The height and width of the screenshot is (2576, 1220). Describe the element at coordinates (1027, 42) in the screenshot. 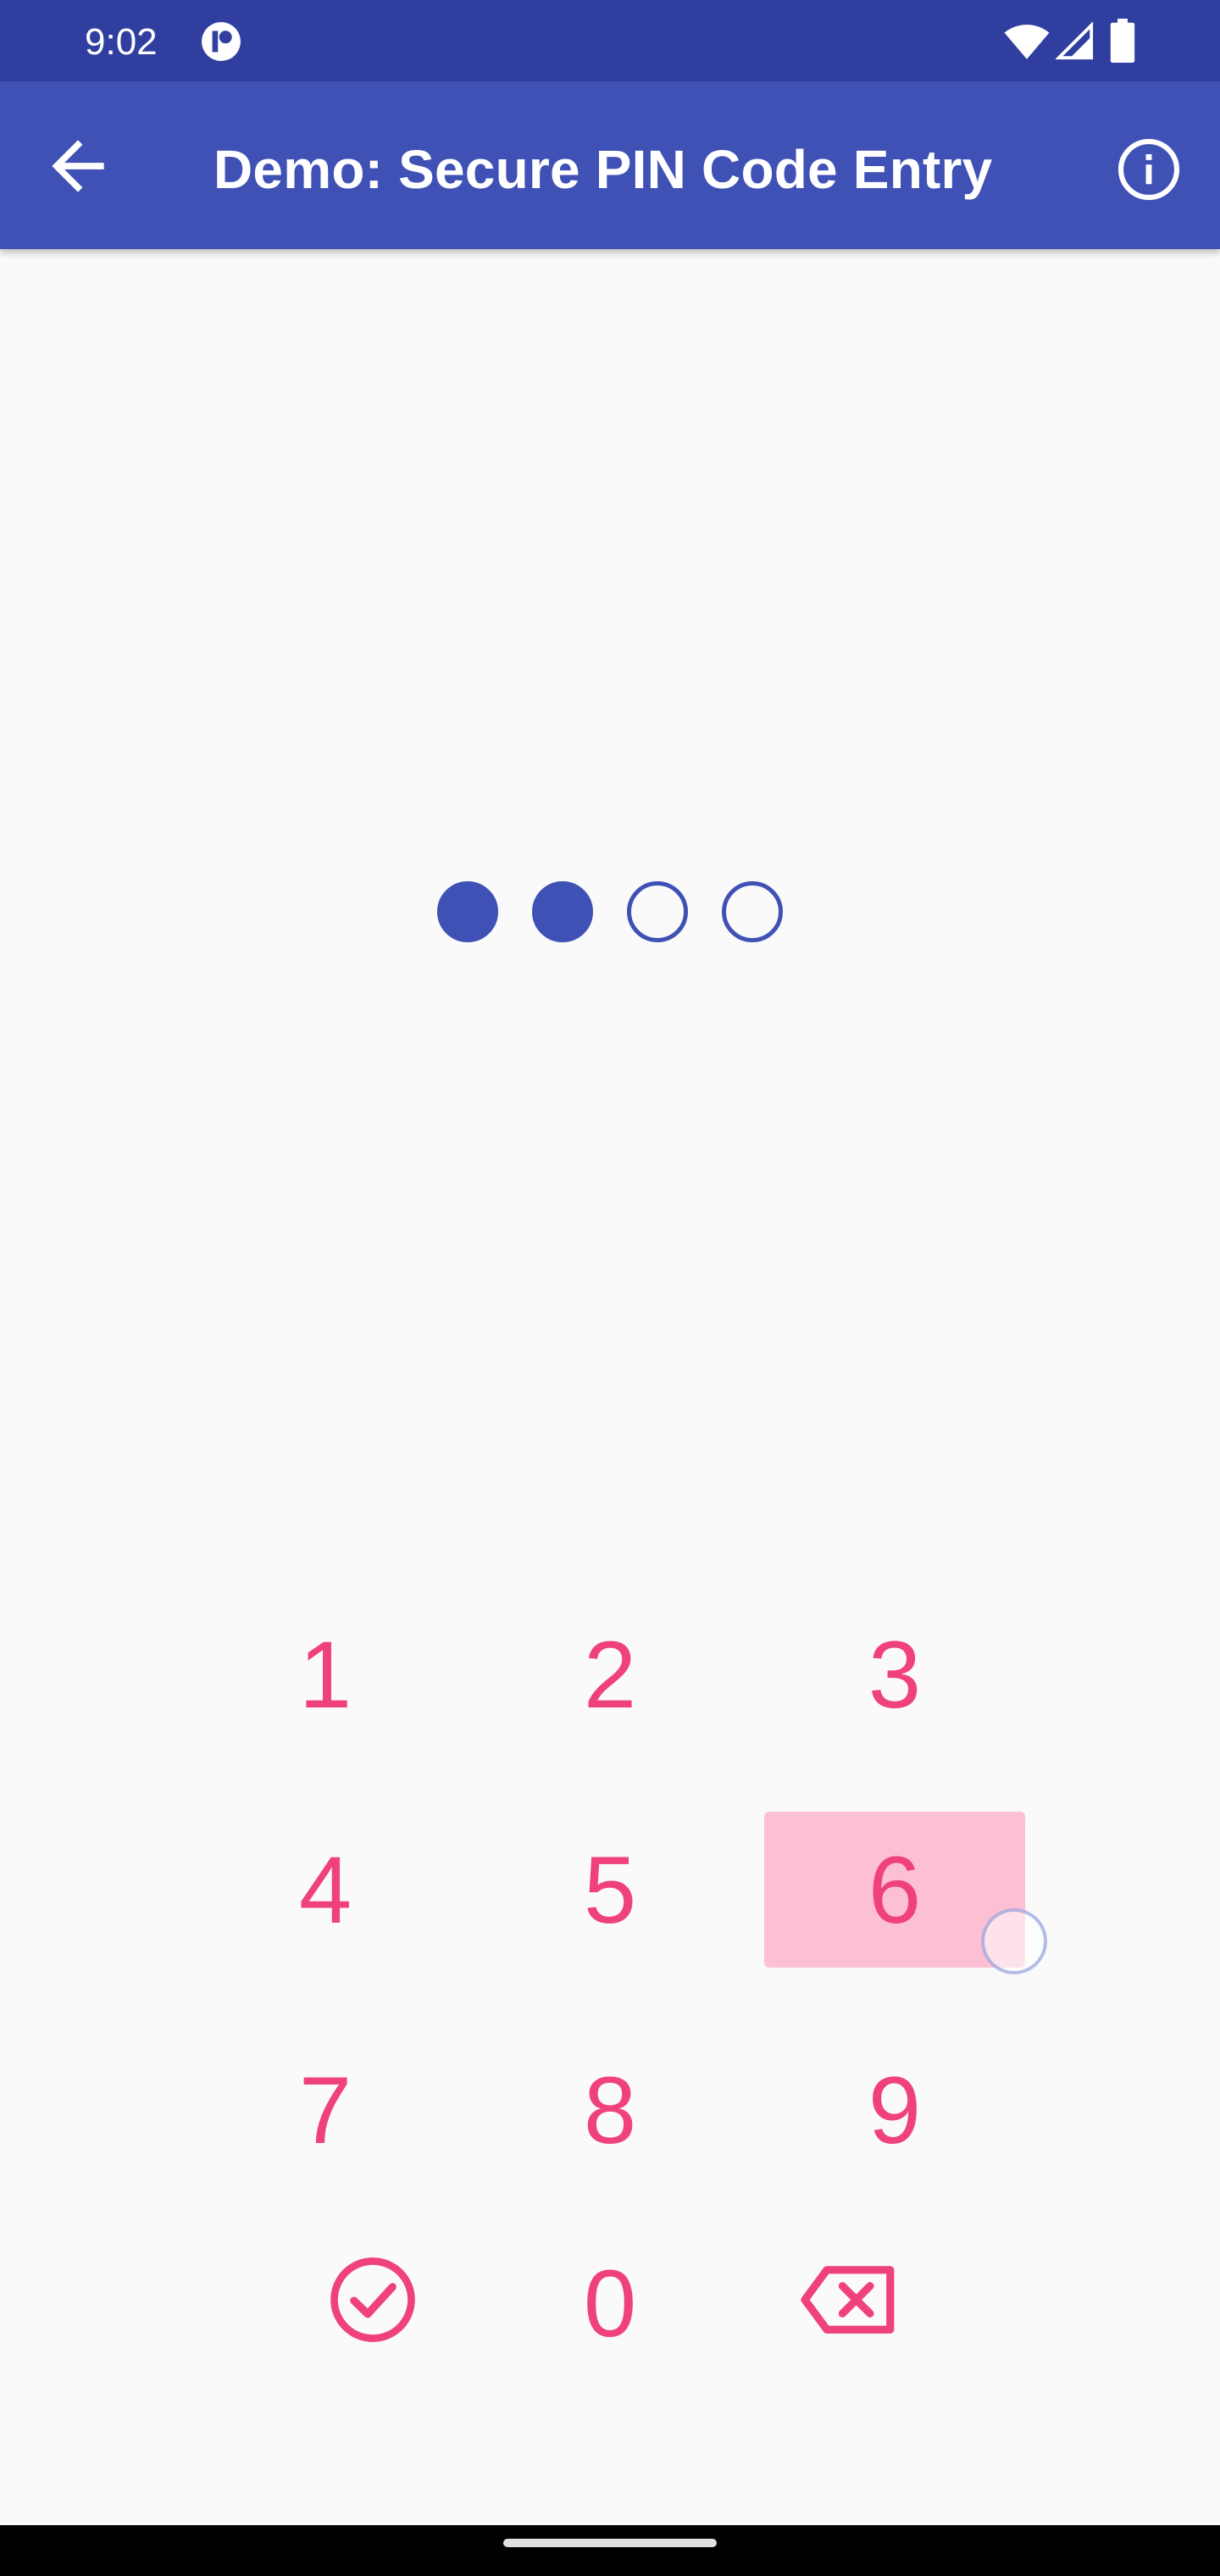

I see `wifi-icon` at that location.